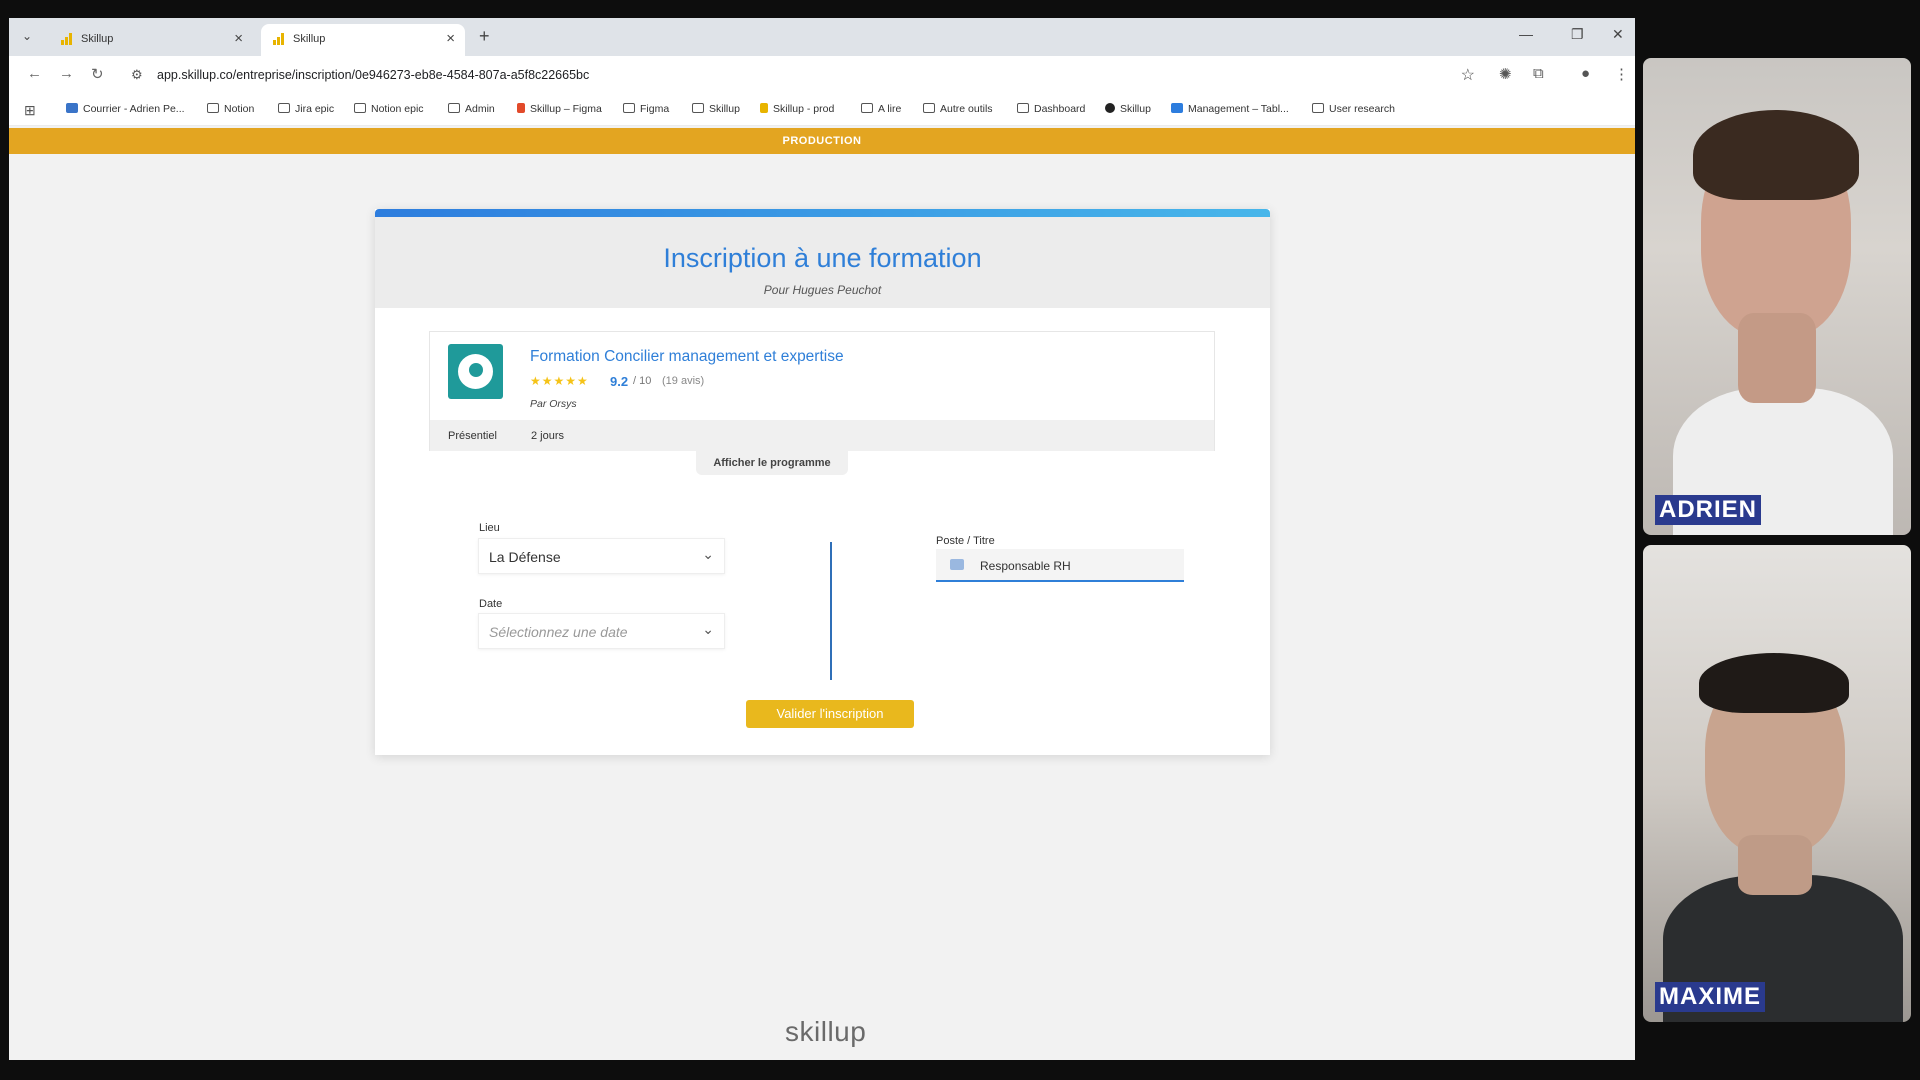 The width and height of the screenshot is (1920, 1080). What do you see at coordinates (30, 110) in the screenshot?
I see `apps-grid-icon: ⊞` at bounding box center [30, 110].